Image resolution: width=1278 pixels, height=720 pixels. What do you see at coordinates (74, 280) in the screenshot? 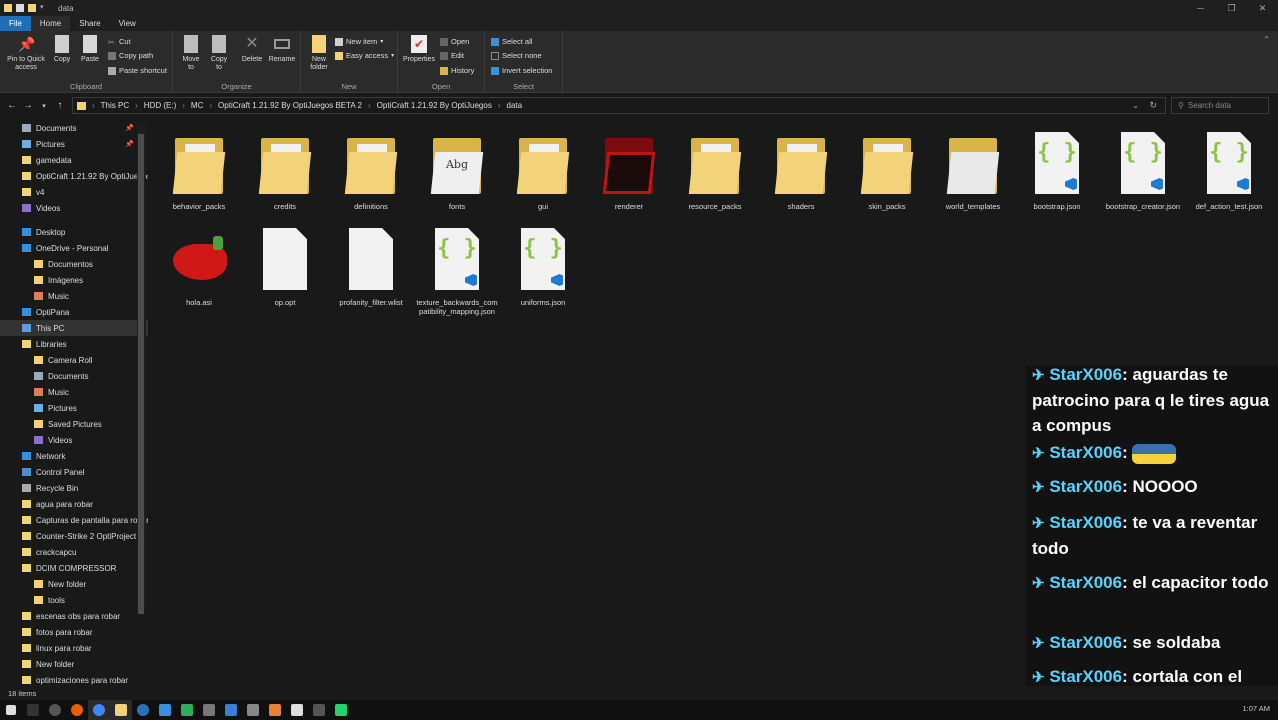
I see `sidebar-item: Imágenes` at bounding box center [74, 280].